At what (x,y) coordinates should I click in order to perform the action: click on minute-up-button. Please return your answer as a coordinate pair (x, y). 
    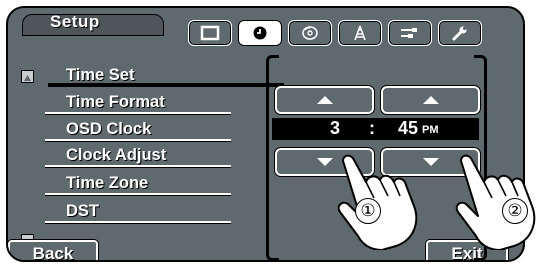
    Looking at the image, I should click on (430, 100).